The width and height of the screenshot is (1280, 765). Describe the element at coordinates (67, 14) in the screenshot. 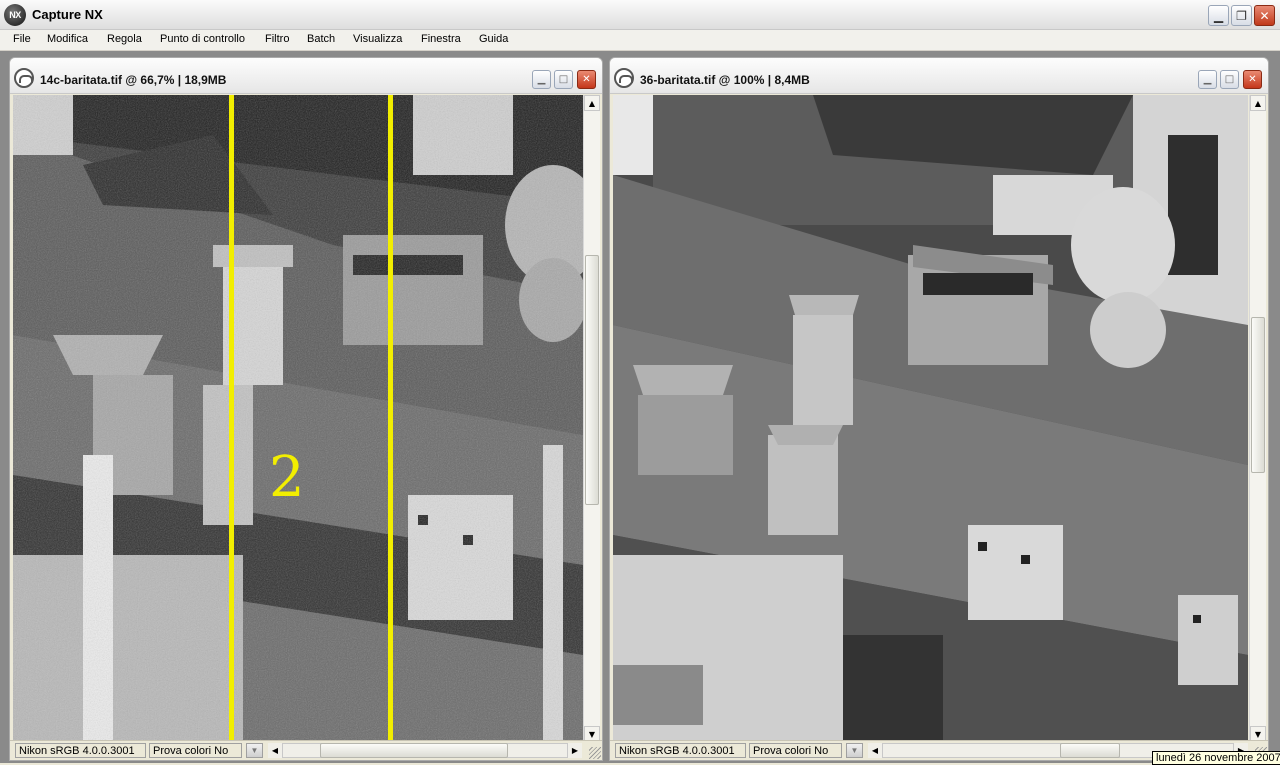

I see `app-title: Capture NX` at that location.